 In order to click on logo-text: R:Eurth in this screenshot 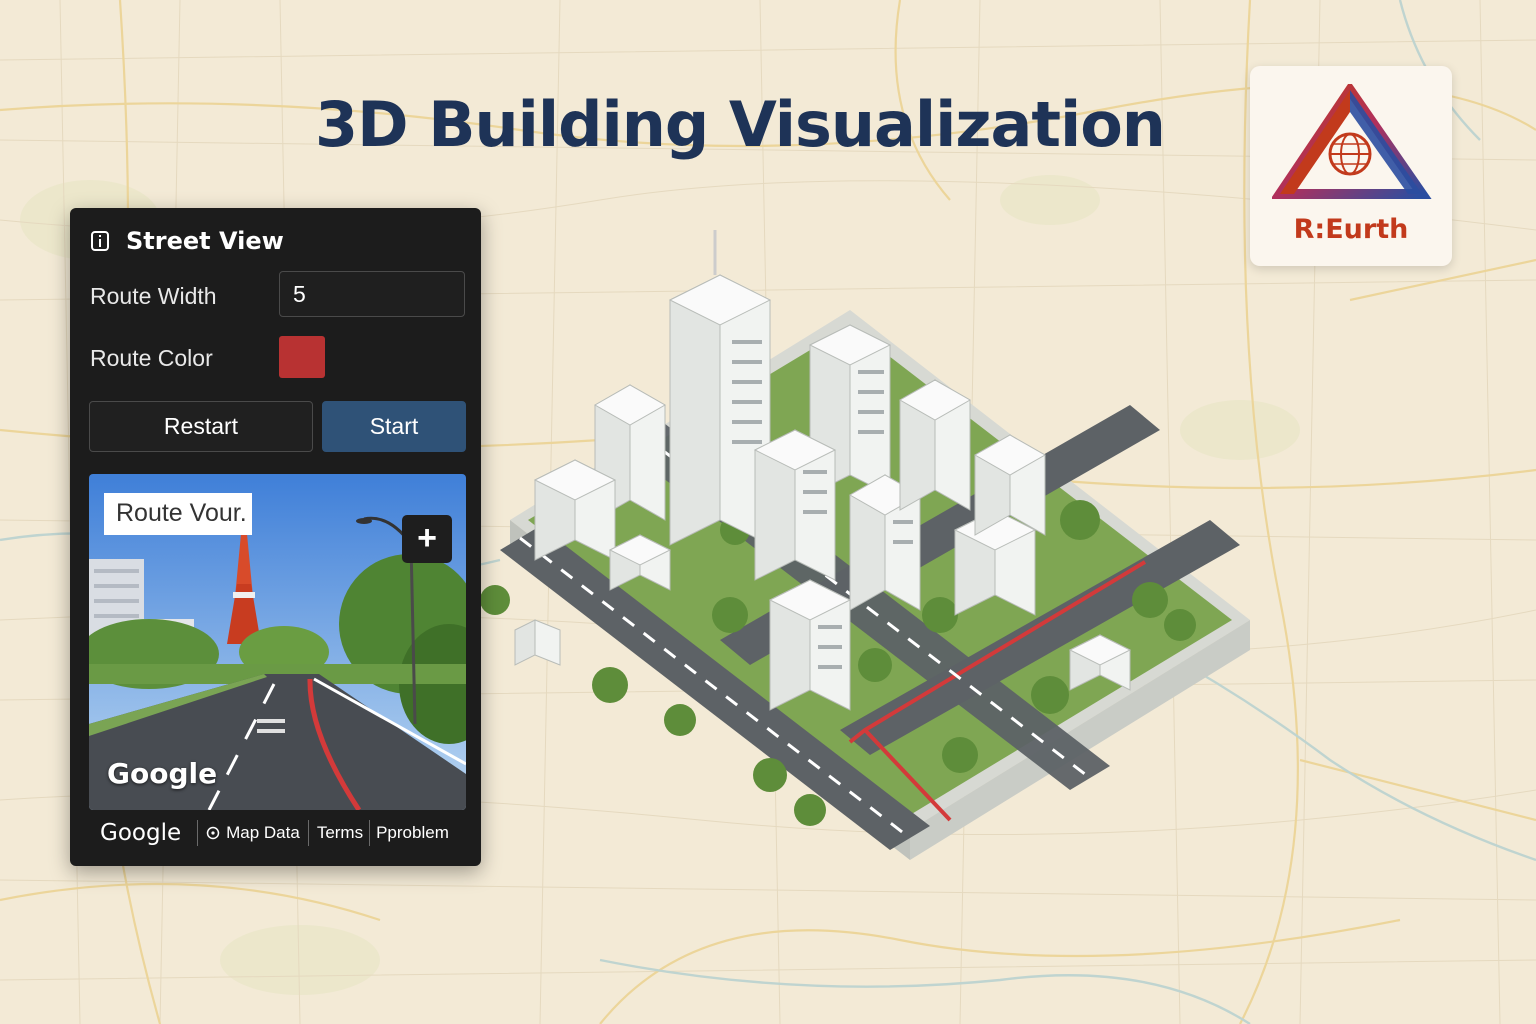, I will do `click(1351, 229)`.